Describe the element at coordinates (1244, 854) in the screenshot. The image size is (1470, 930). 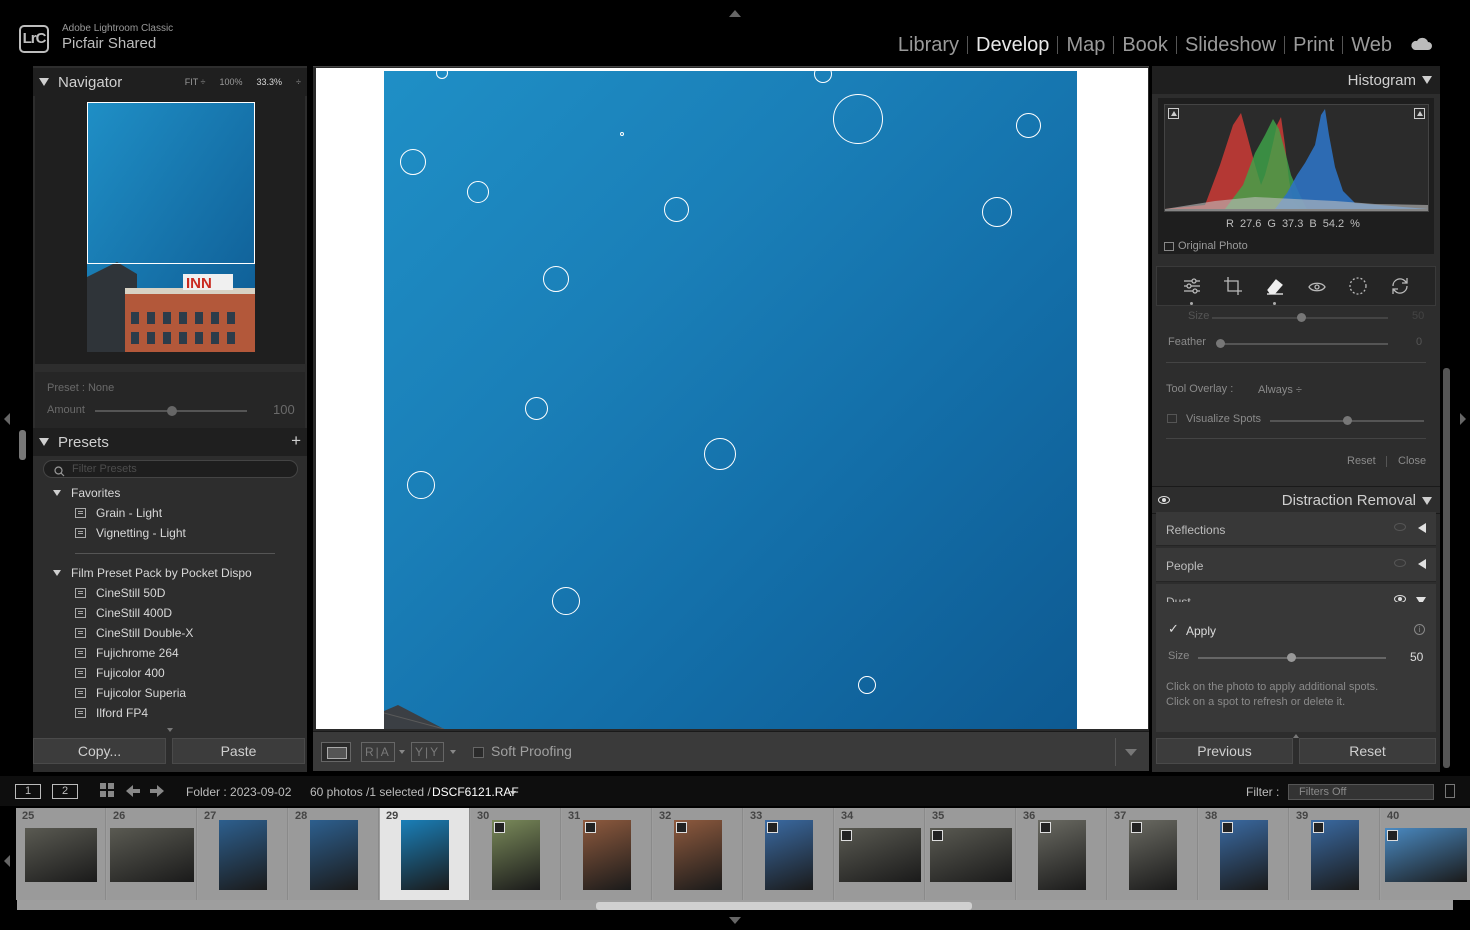
I see `filmstrip-cell: 38` at that location.